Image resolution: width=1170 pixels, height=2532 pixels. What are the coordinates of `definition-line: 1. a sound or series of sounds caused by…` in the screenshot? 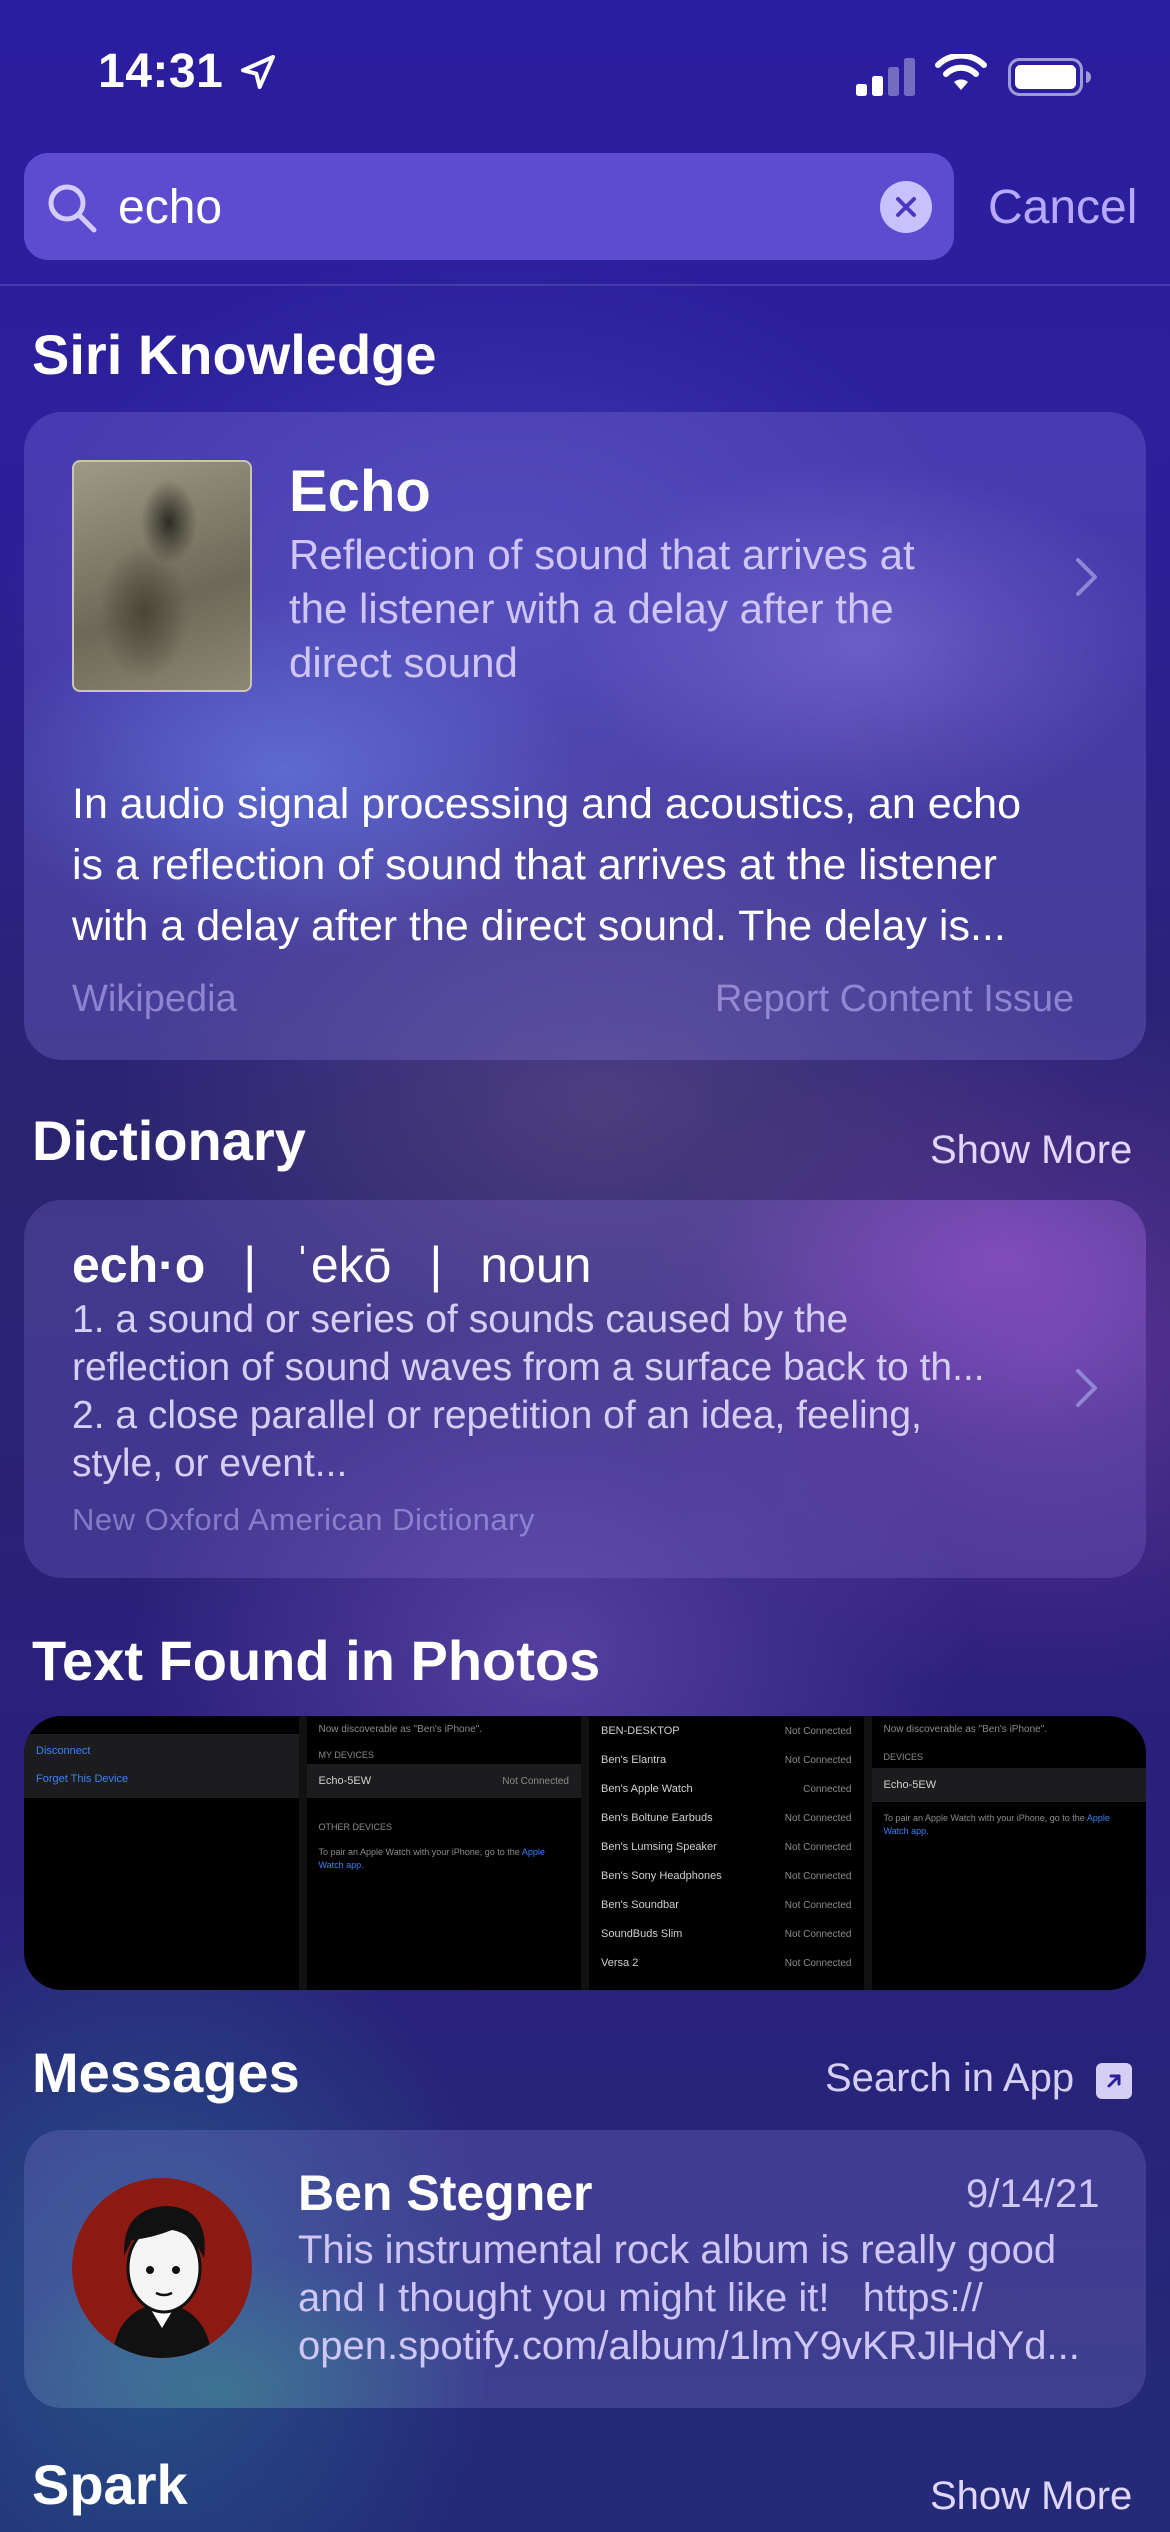 It's located at (460, 1319).